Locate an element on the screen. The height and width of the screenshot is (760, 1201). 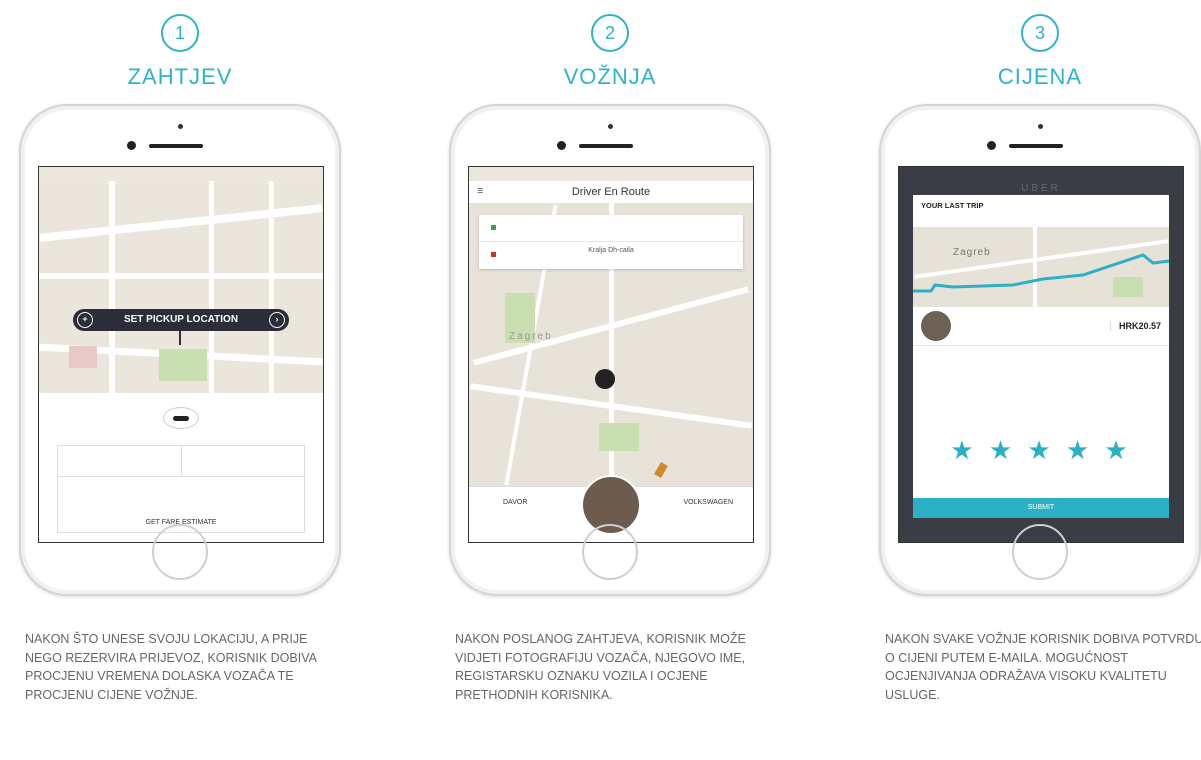
route-card: Kralja Dh-caila is located at coordinates (611, 242).